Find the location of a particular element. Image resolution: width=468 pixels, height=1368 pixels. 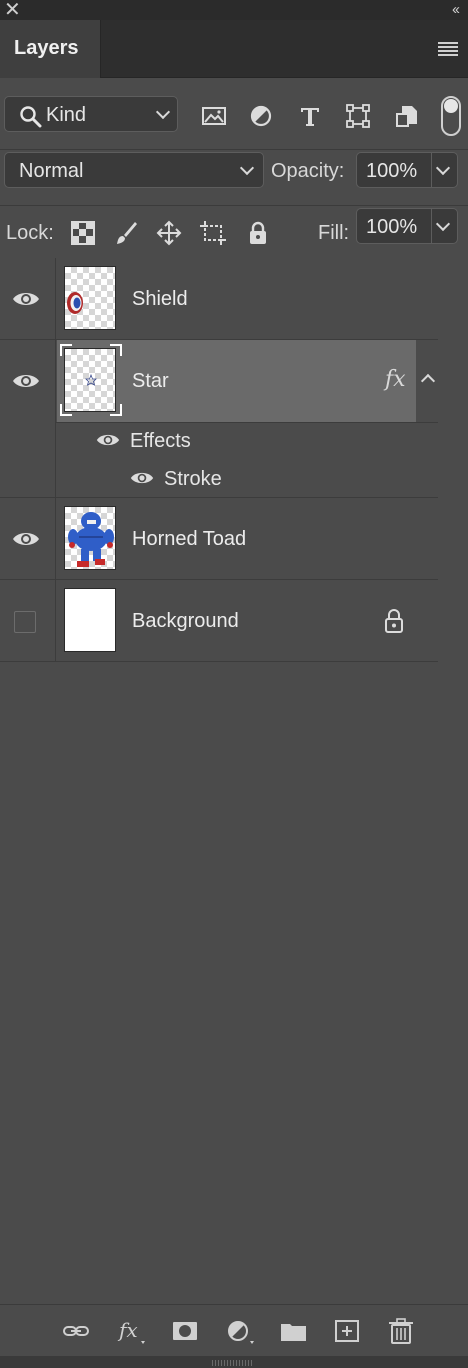

layer-row-shield: Shield is located at coordinates (219, 299).